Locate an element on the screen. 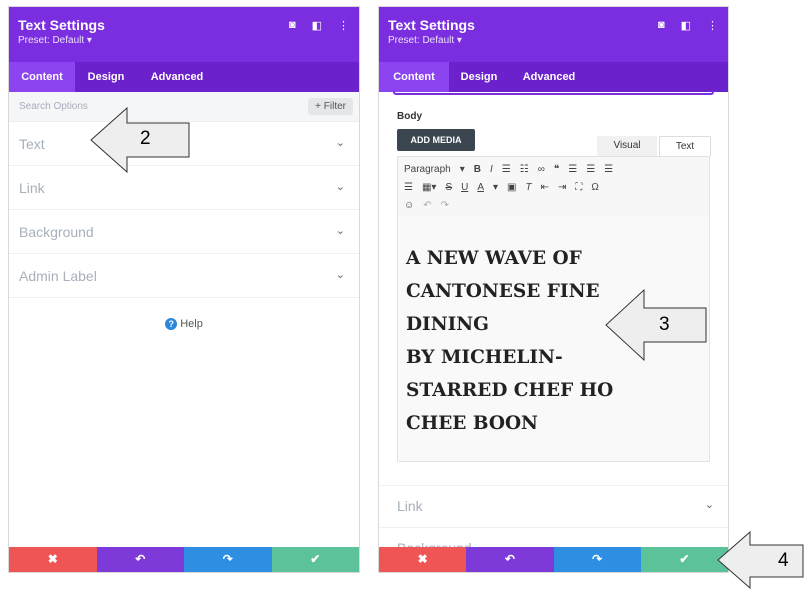 This screenshot has width=807, height=595. add-media-button: ADD MEDIA is located at coordinates (436, 140).